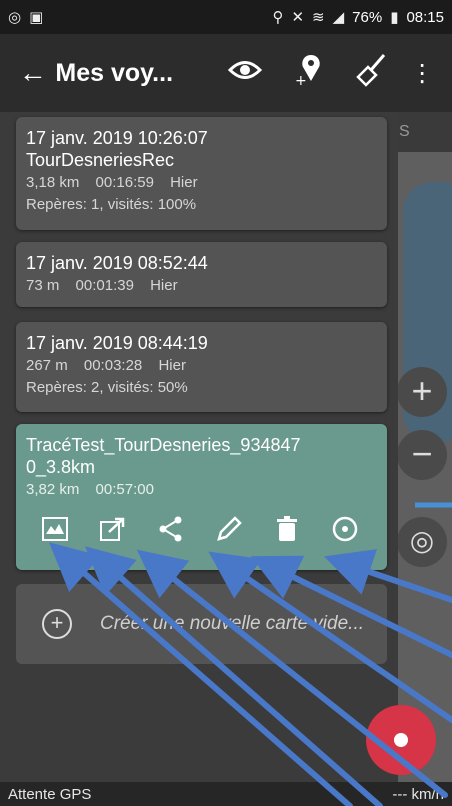 The height and width of the screenshot is (806, 452). What do you see at coordinates (278, 17) in the screenshot?
I see `location-icon: ⚲` at bounding box center [278, 17].